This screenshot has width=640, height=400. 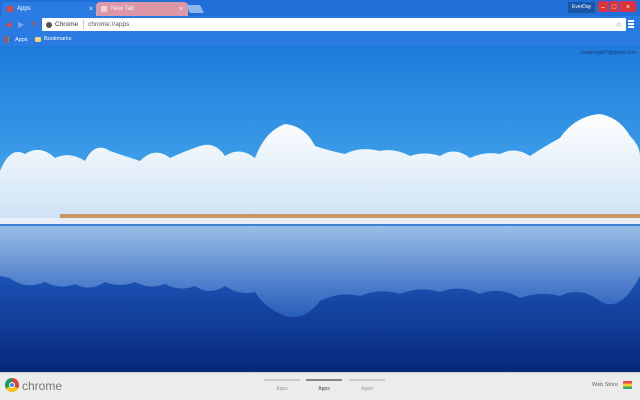 What do you see at coordinates (50, 9) in the screenshot?
I see `tab-apps: Apps ×` at bounding box center [50, 9].